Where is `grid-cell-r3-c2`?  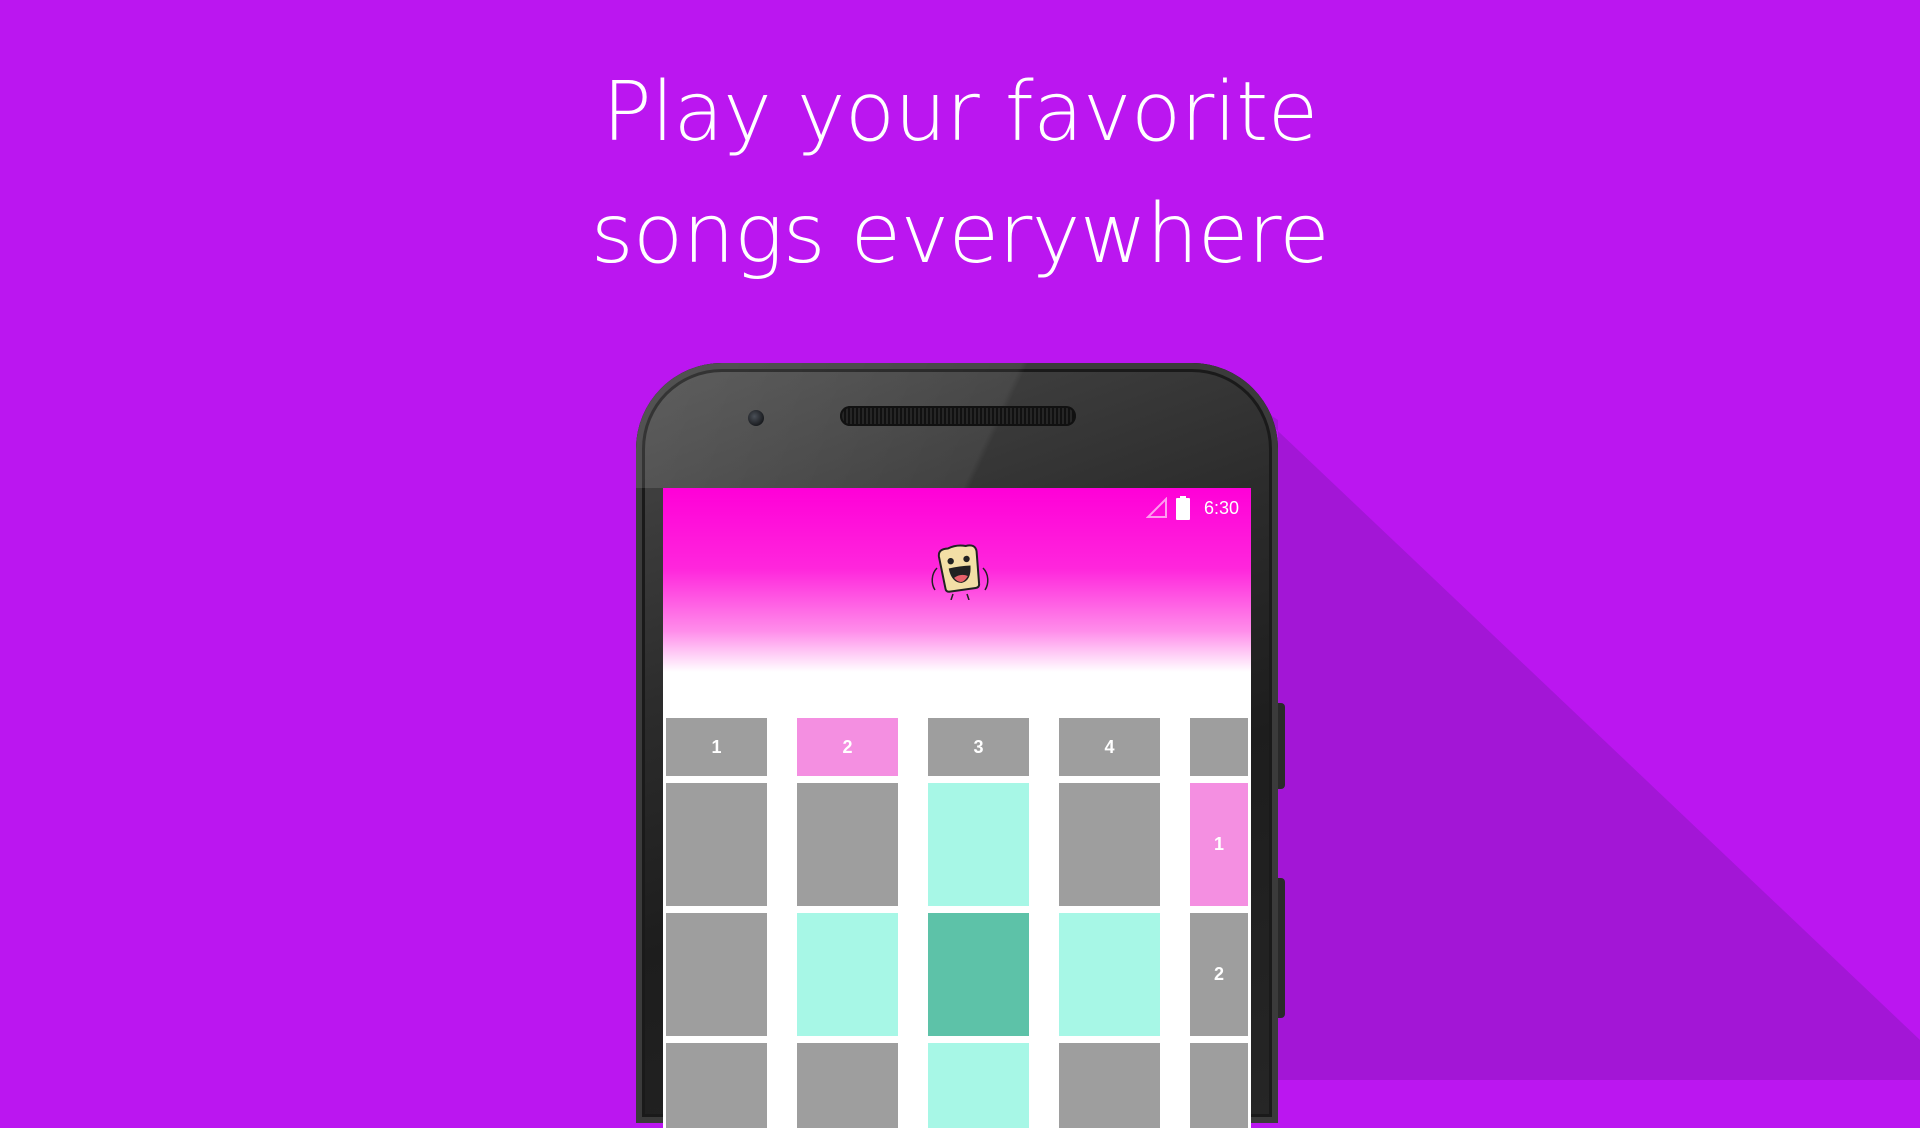 grid-cell-r3-c2 is located at coordinates (847, 1085).